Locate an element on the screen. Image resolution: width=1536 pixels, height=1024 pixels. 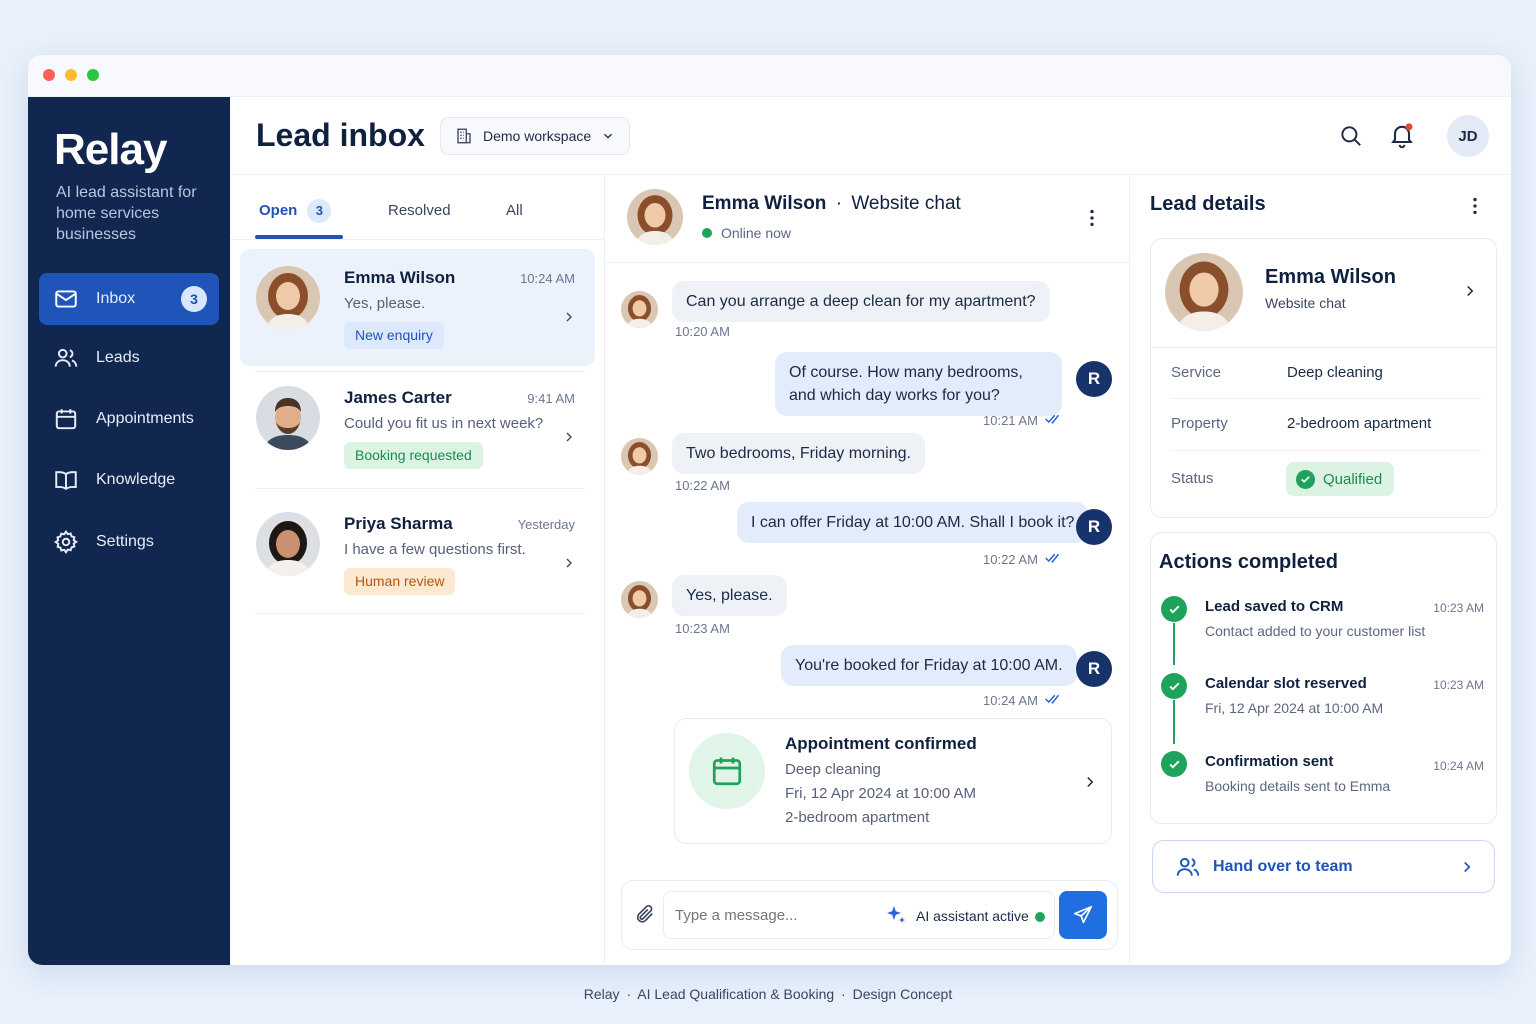
close-window-button is located at coordinates (49, 75).